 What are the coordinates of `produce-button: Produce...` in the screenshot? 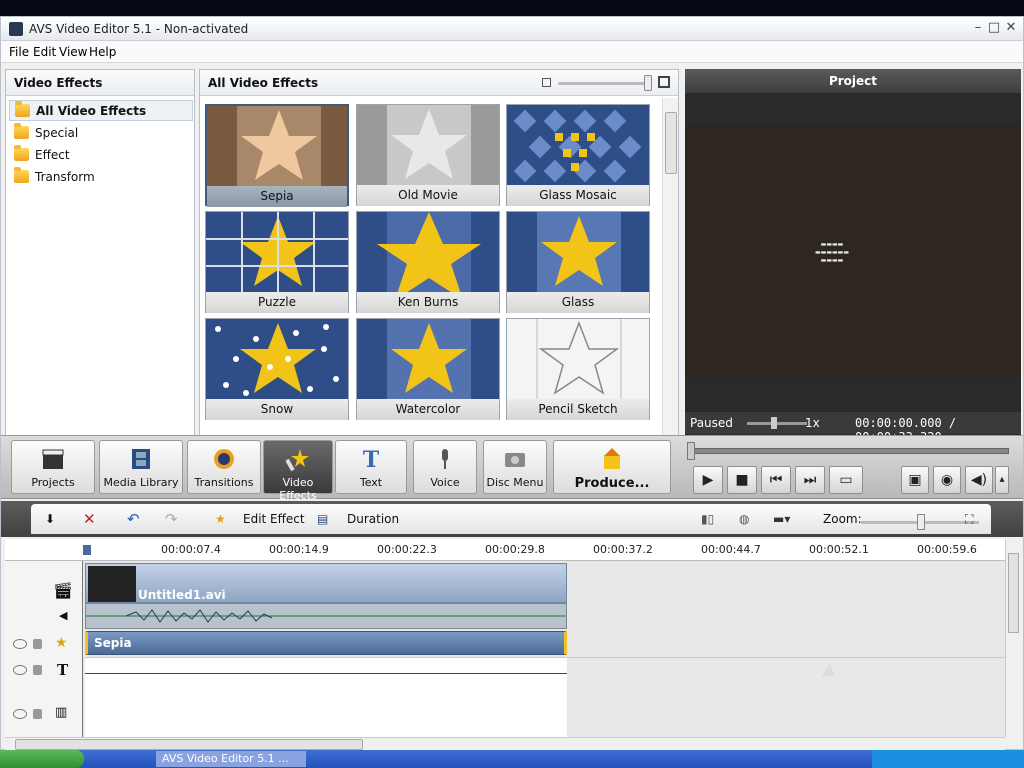 It's located at (612, 467).